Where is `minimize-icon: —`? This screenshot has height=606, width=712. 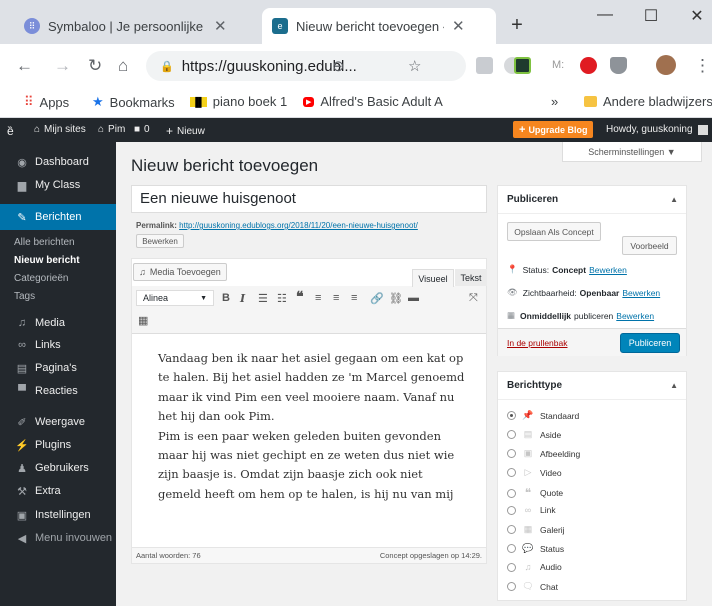 minimize-icon: — is located at coordinates (605, 15).